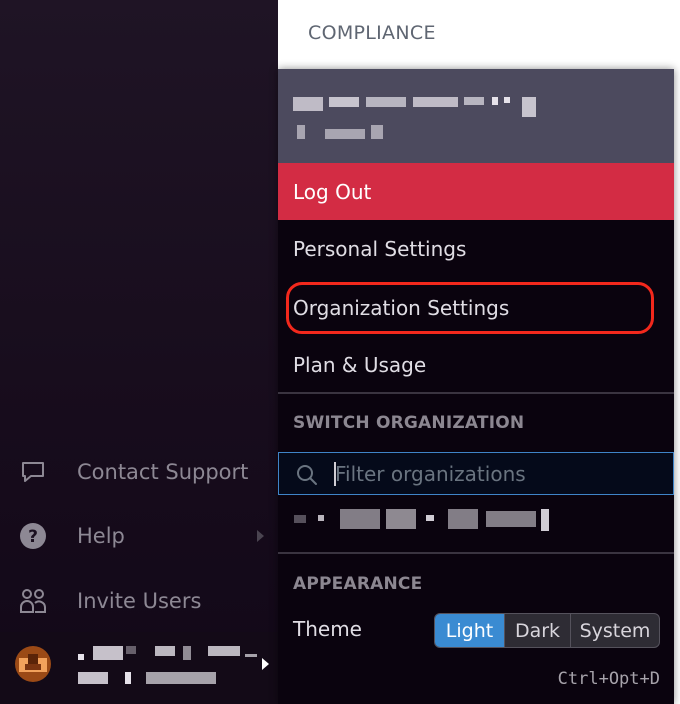 This screenshot has width=680, height=704. I want to click on sidebar-item-label: Contact Support, so click(163, 472).